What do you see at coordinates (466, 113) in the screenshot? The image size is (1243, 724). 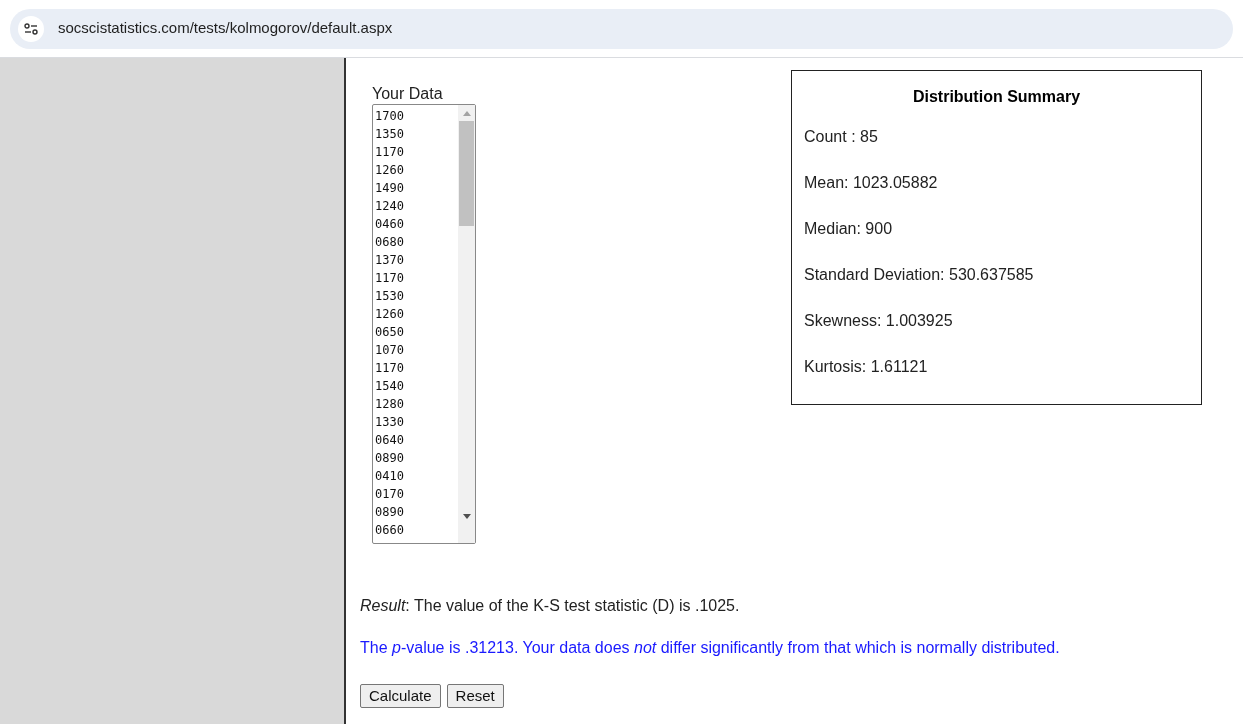 I see `scroll-up-icon` at bounding box center [466, 113].